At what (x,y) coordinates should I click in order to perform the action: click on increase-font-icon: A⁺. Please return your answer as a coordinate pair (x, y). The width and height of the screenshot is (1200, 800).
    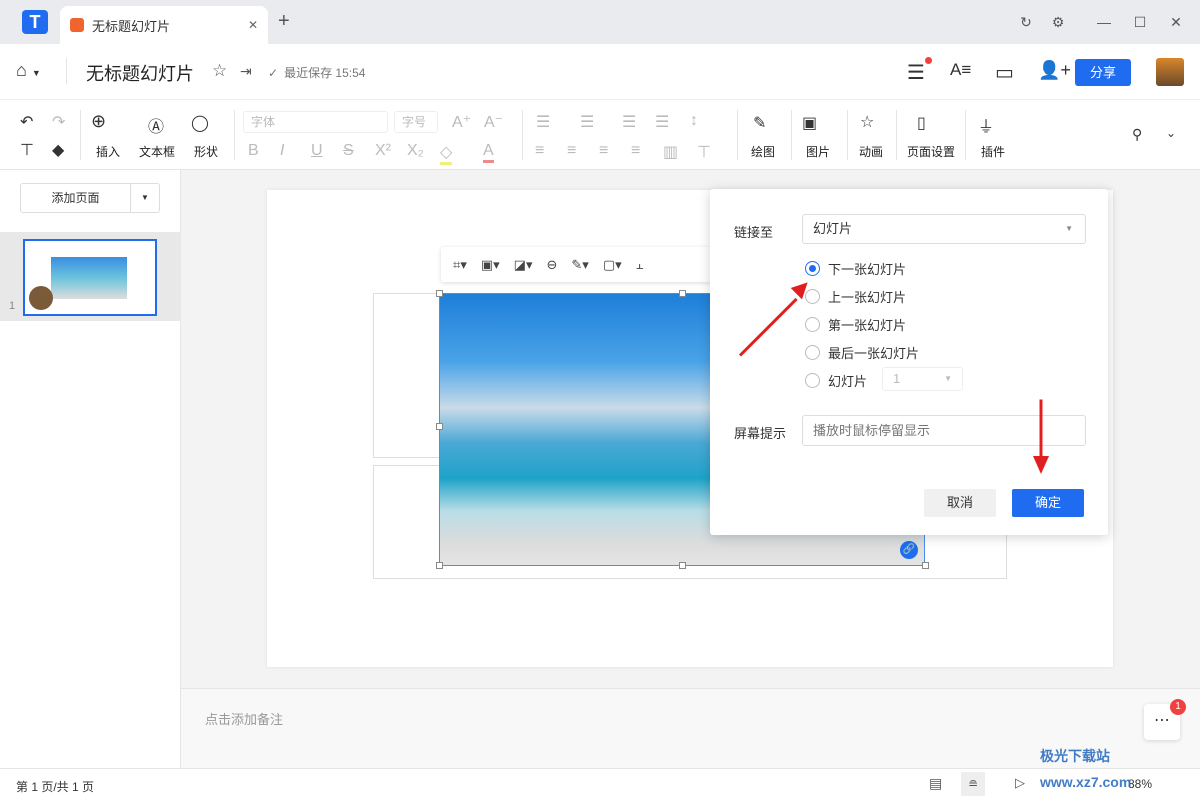
    Looking at the image, I should click on (461, 122).